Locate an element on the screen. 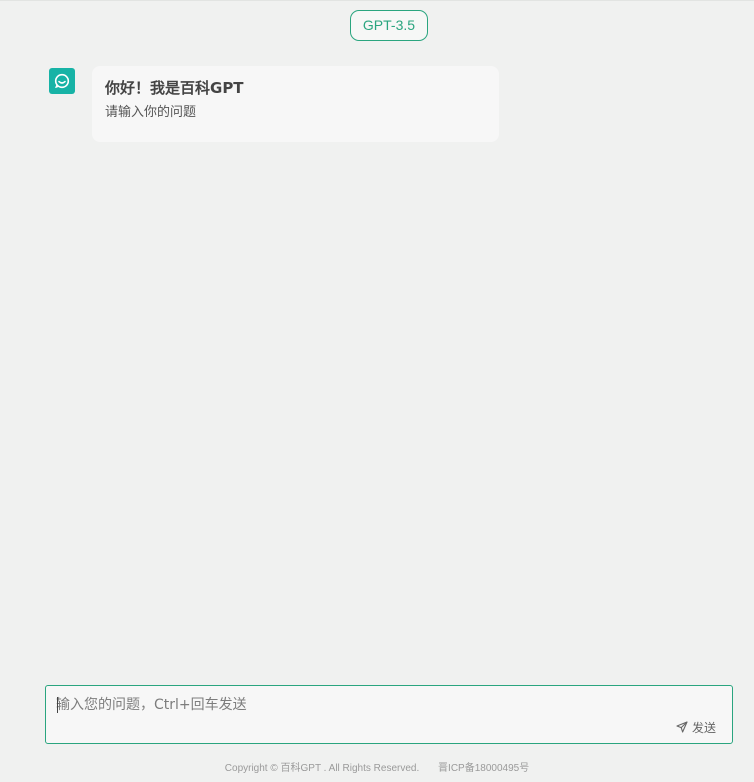 The width and height of the screenshot is (754, 782). question-input is located at coordinates (356, 706).